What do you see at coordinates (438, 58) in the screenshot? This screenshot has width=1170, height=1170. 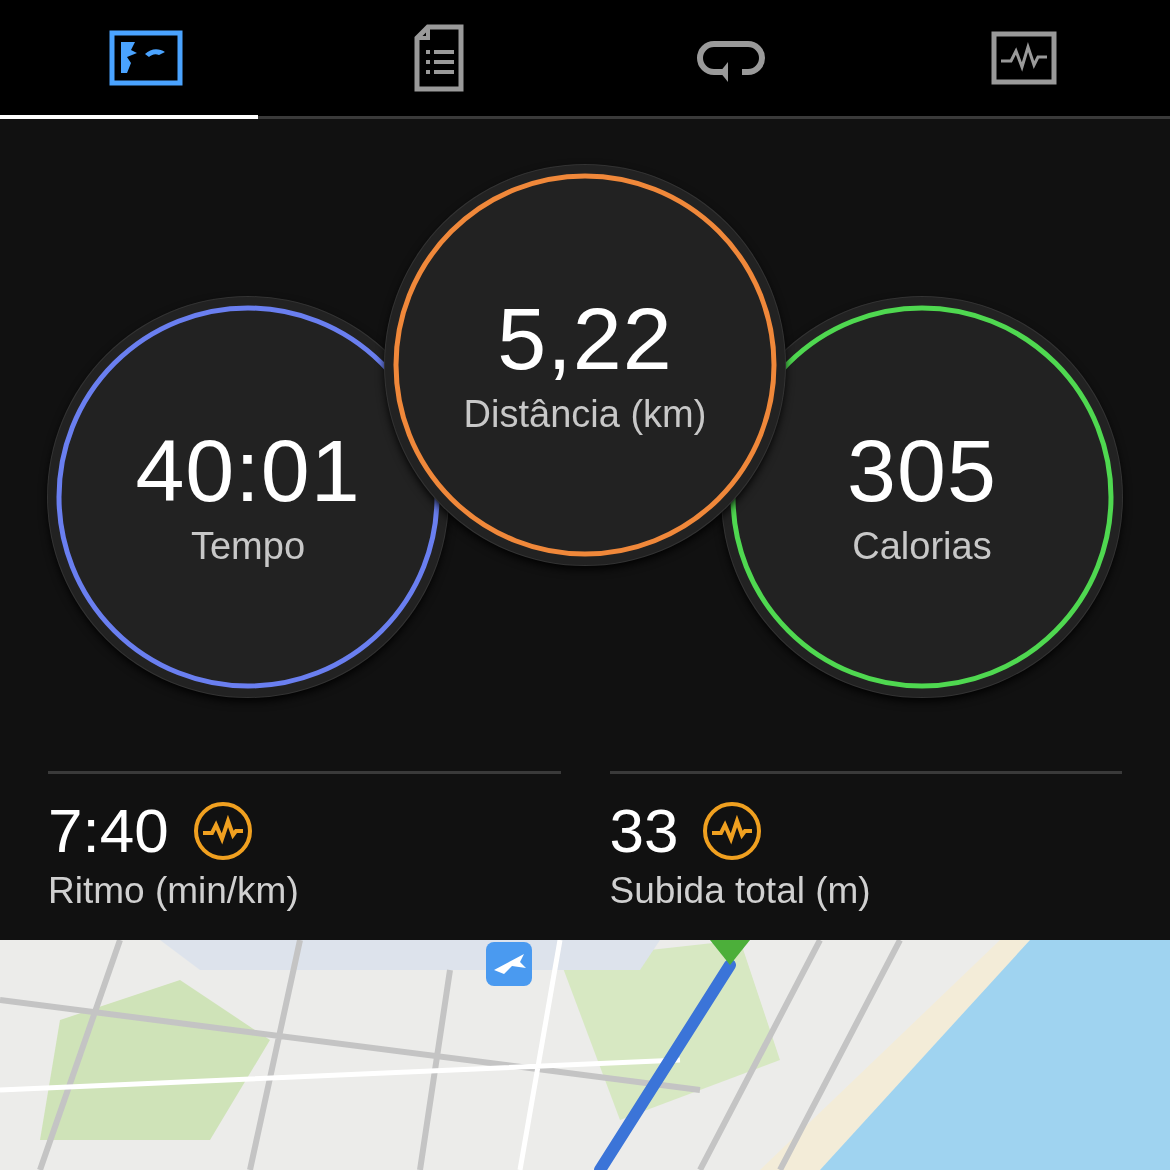 I see `document-icon` at bounding box center [438, 58].